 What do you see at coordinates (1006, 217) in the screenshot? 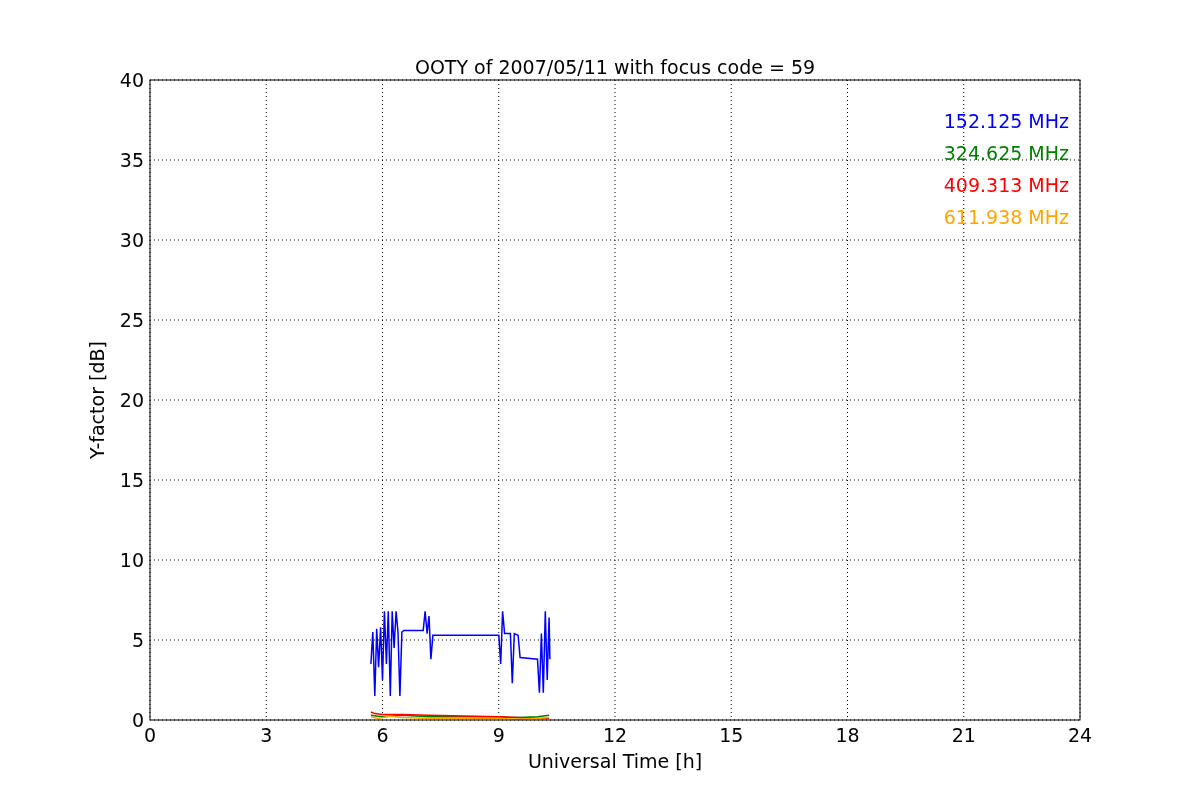
I see `legend-label: 611.938 MHz` at bounding box center [1006, 217].